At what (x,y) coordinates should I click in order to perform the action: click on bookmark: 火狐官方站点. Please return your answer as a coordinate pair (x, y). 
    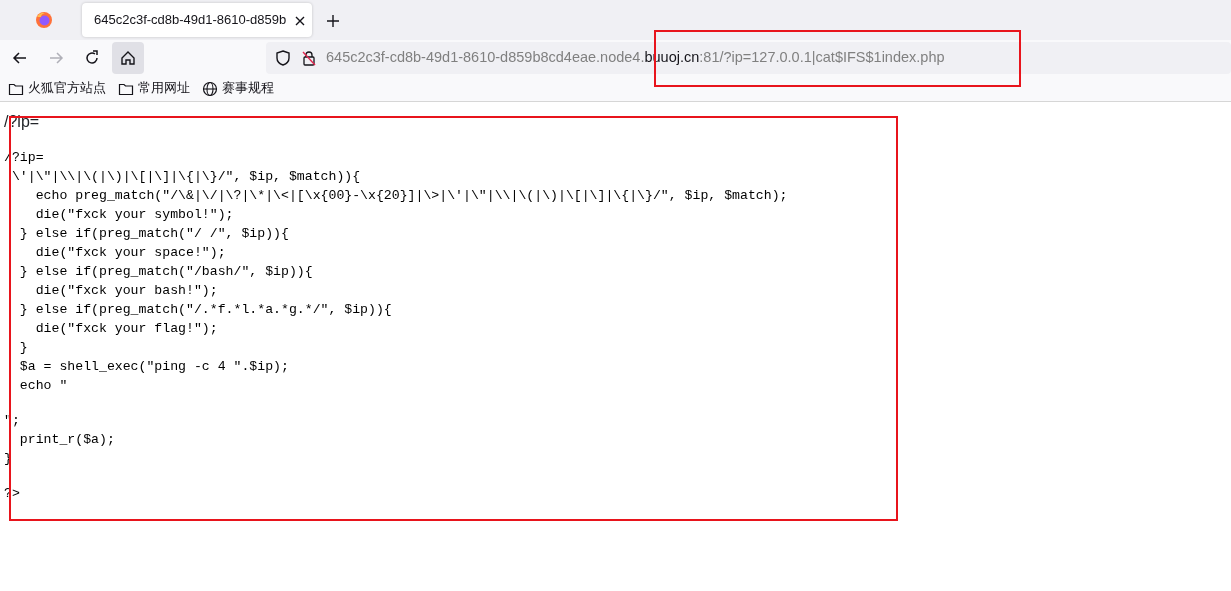
    Looking at the image, I should click on (57, 88).